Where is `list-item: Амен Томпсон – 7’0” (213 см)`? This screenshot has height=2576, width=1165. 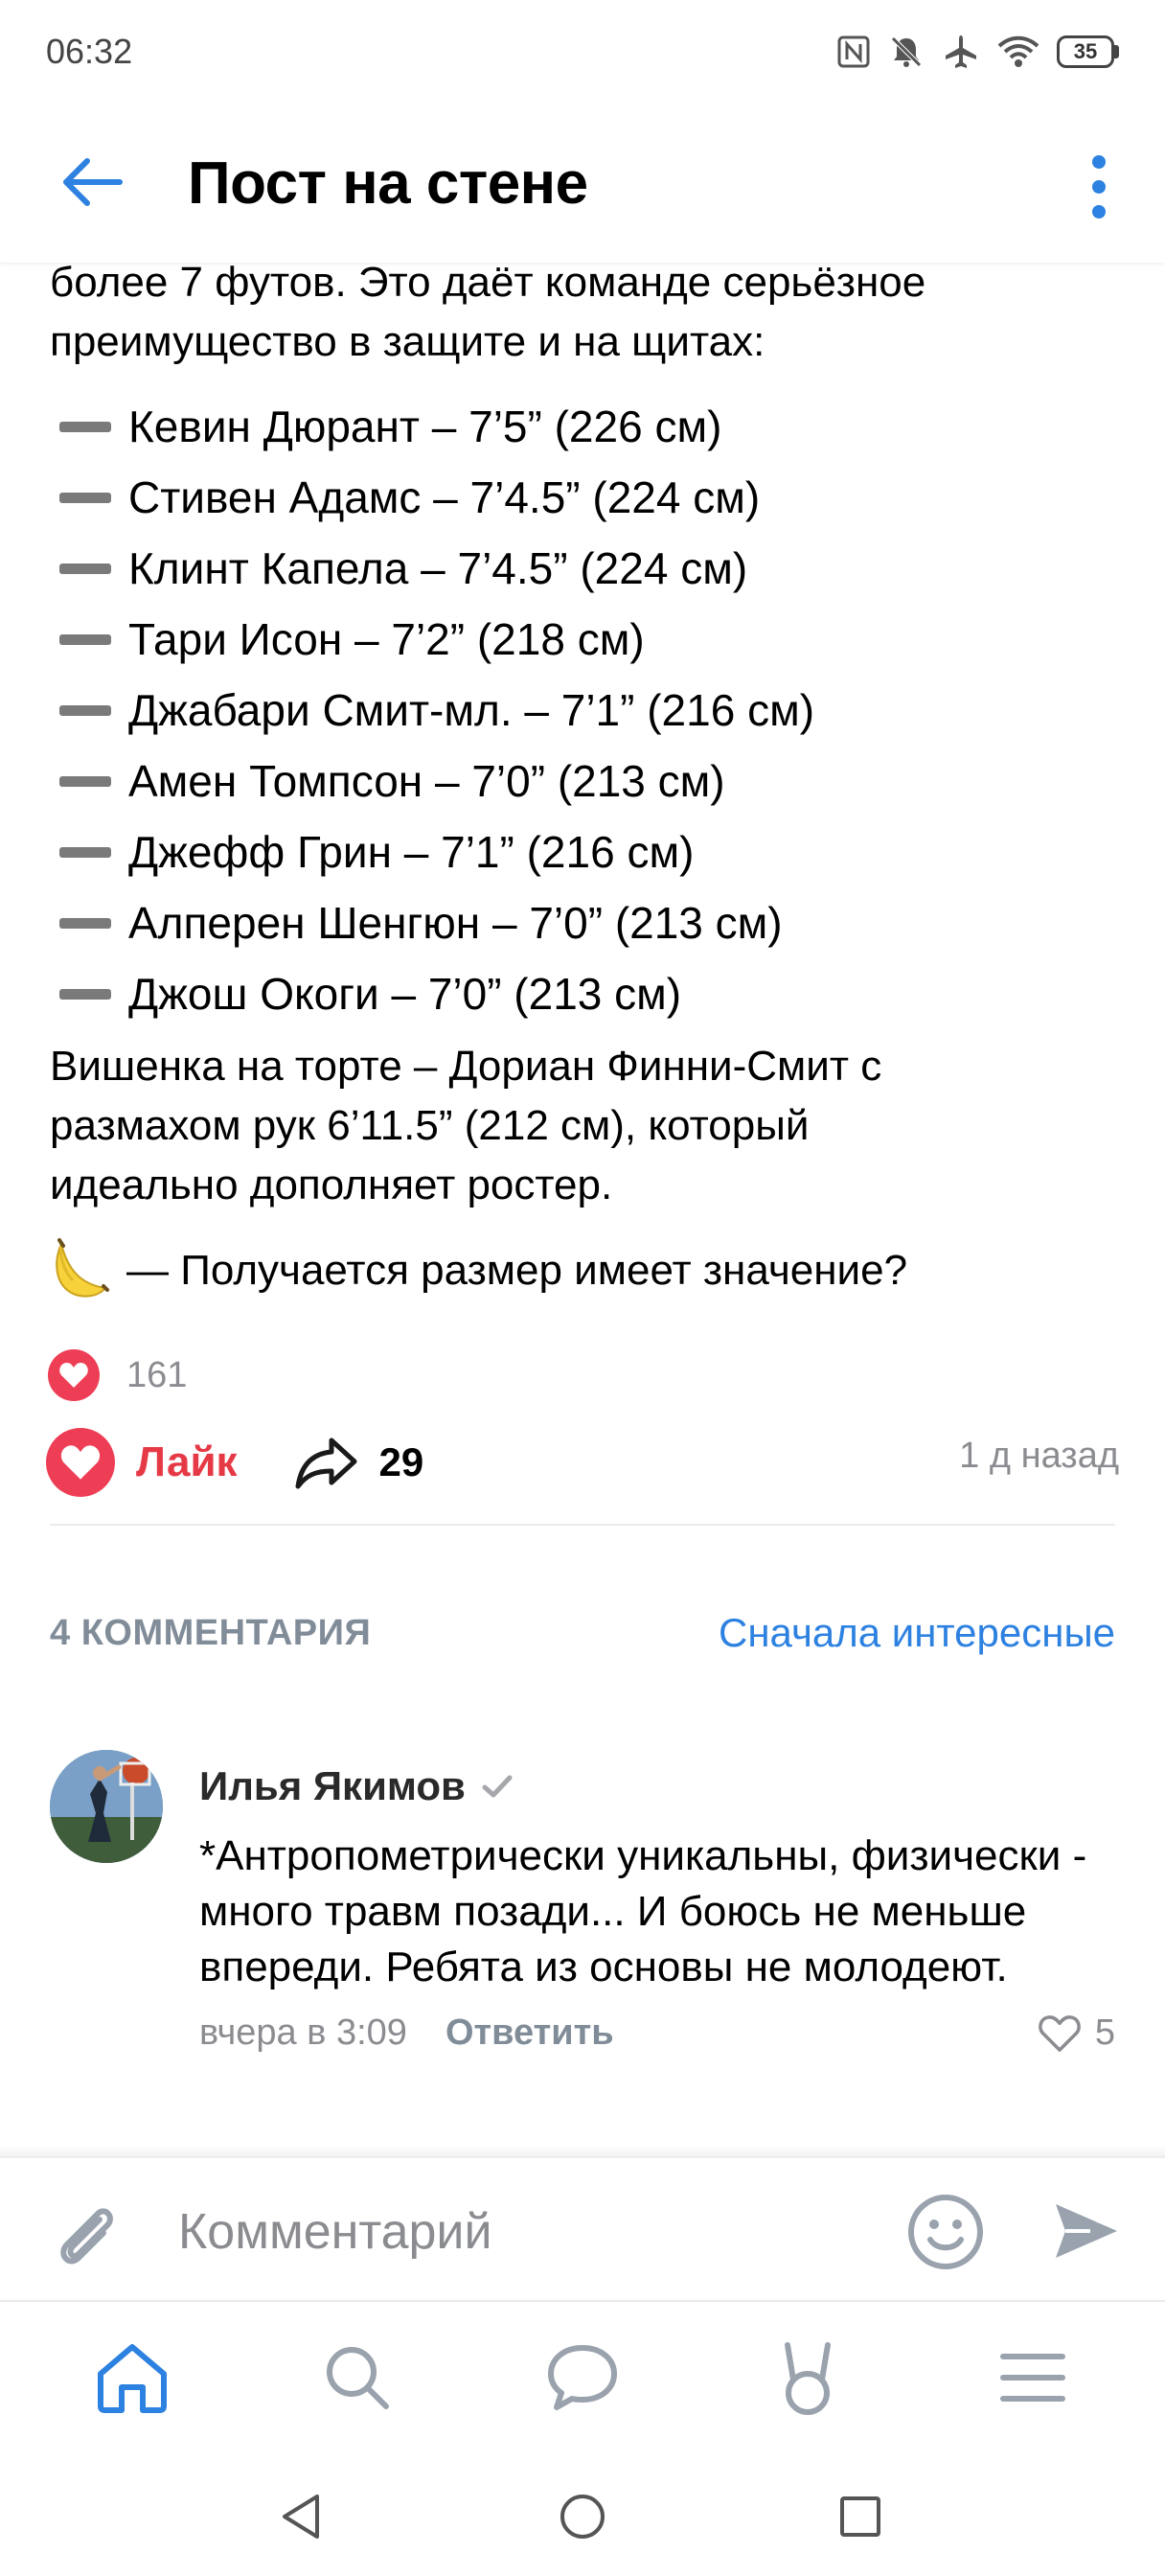
list-item: Амен Томпсон – 7’0” (213 см) is located at coordinates (587, 781).